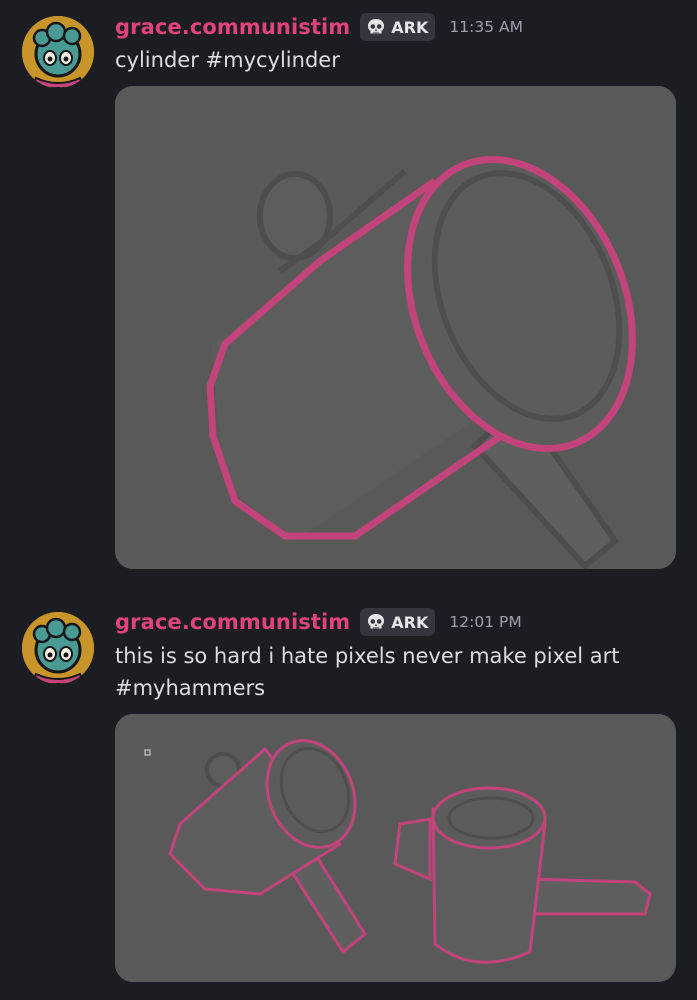 This screenshot has width=697, height=1000. Describe the element at coordinates (486, 27) in the screenshot. I see `timestamp: 11:35 AM` at that location.